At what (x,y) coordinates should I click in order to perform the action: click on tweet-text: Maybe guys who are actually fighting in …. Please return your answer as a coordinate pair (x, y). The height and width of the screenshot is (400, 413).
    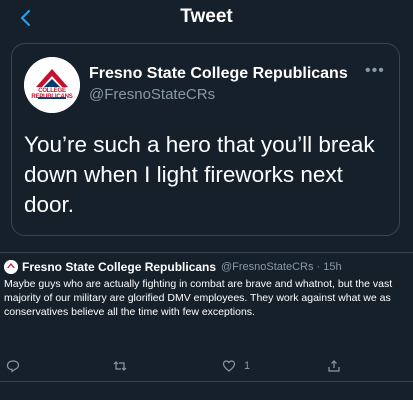
    Looking at the image, I should click on (198, 298).